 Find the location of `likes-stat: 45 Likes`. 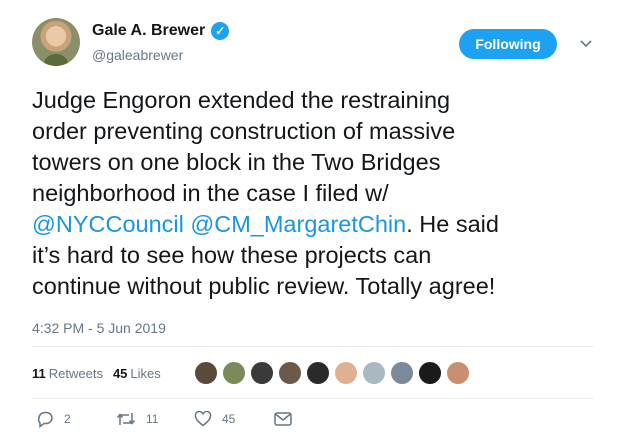

likes-stat: 45 Likes is located at coordinates (137, 373).